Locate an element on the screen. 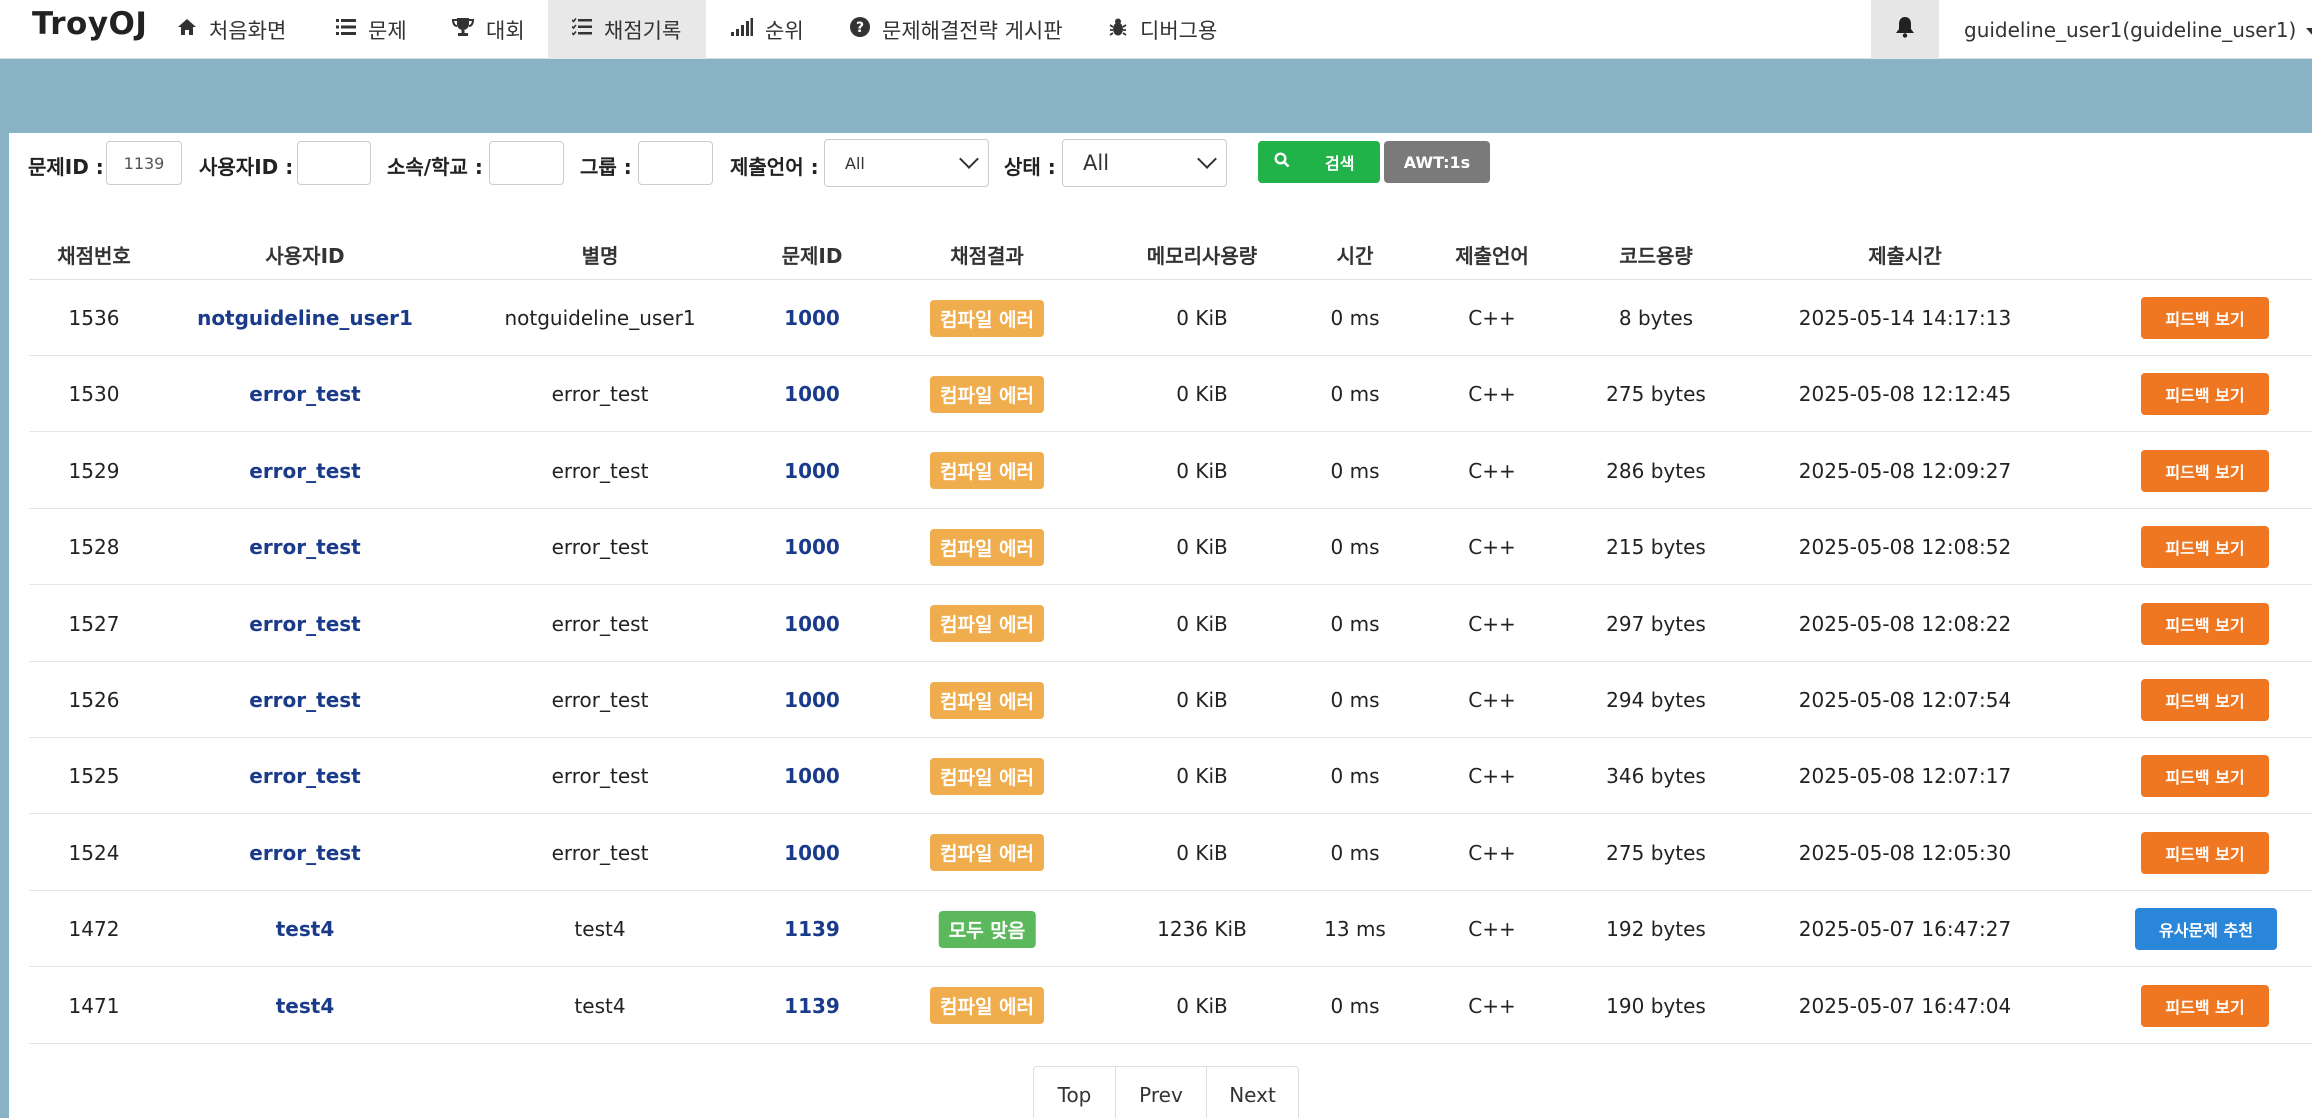 This screenshot has width=2312, height=1118. status-select: All is located at coordinates (1144, 163).